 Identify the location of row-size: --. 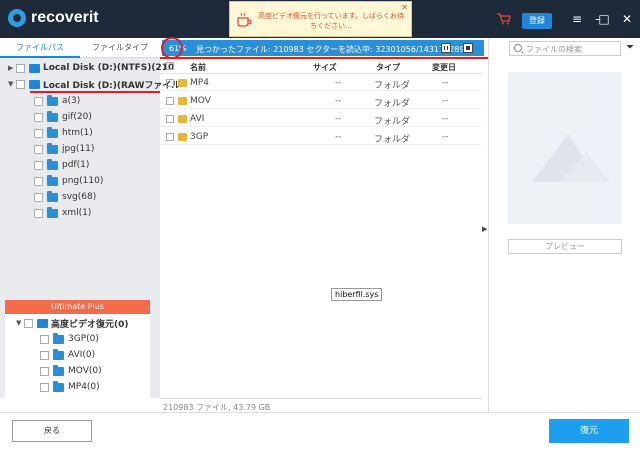
(338, 119).